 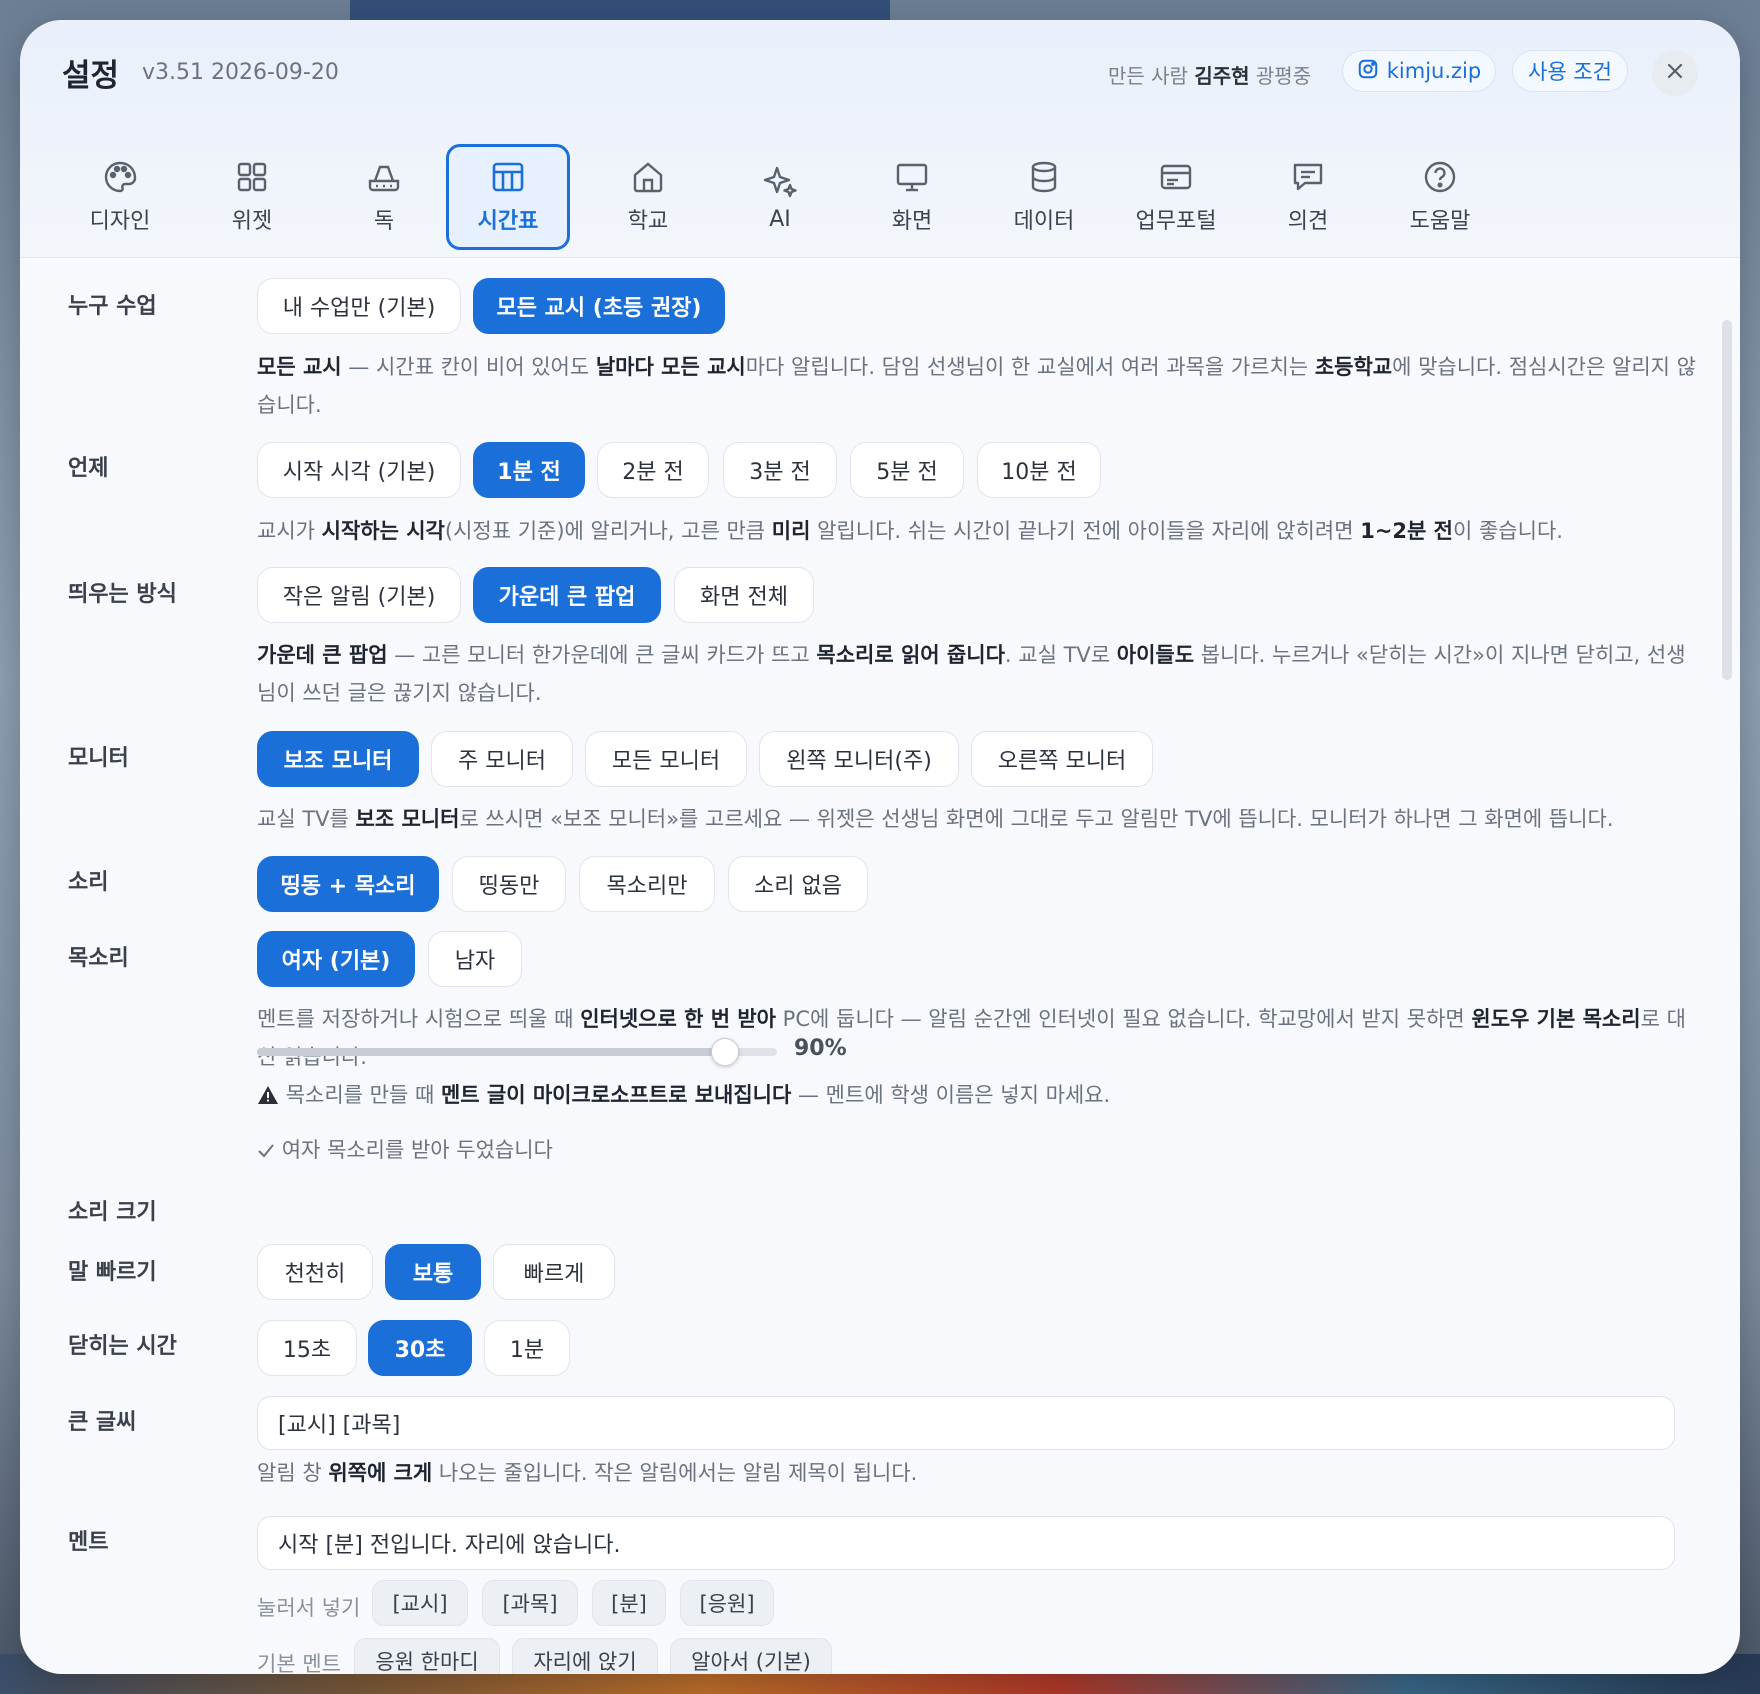 I want to click on sound-option-none: 소리 없음, so click(x=798, y=884).